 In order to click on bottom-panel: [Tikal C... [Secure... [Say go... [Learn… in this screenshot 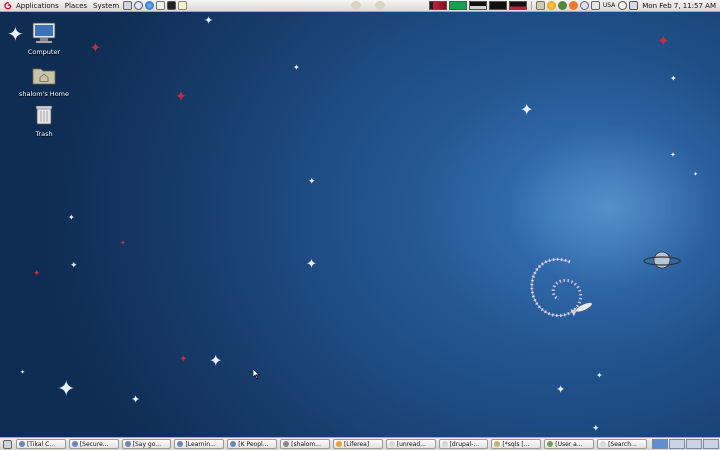, I will do `click(360, 443)`.